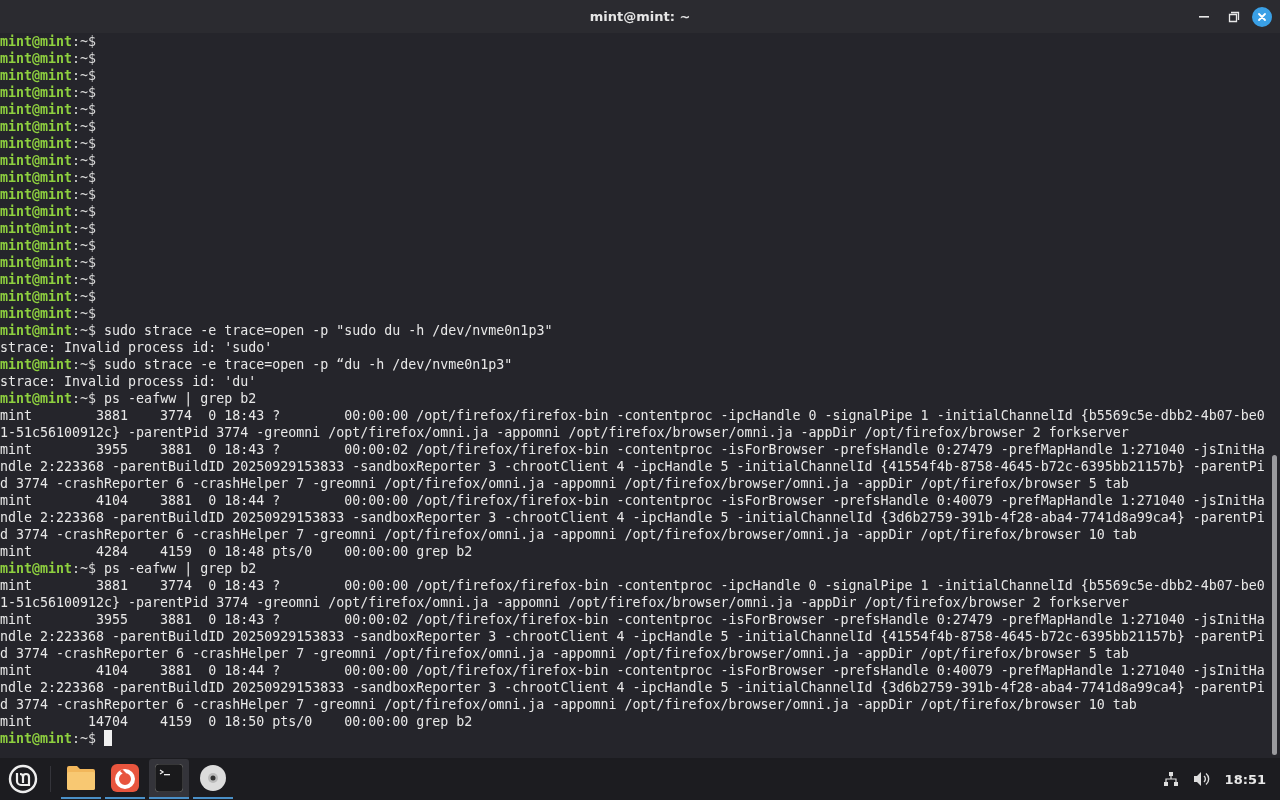  What do you see at coordinates (1245, 779) in the screenshot?
I see `clock: 18:51` at bounding box center [1245, 779].